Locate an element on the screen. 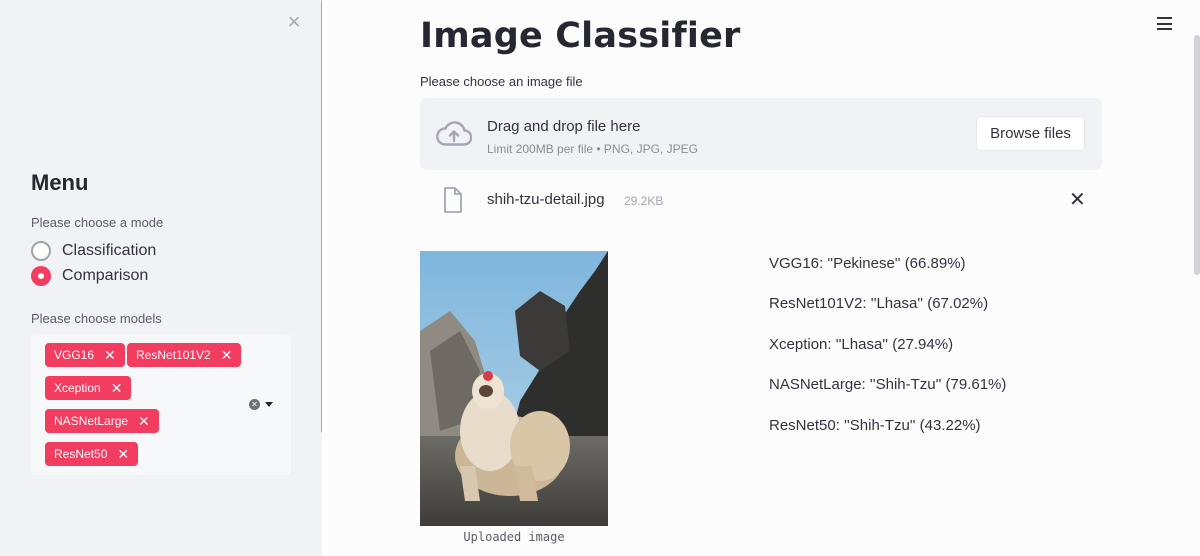  close-sidebar-icon: × is located at coordinates (294, 22).